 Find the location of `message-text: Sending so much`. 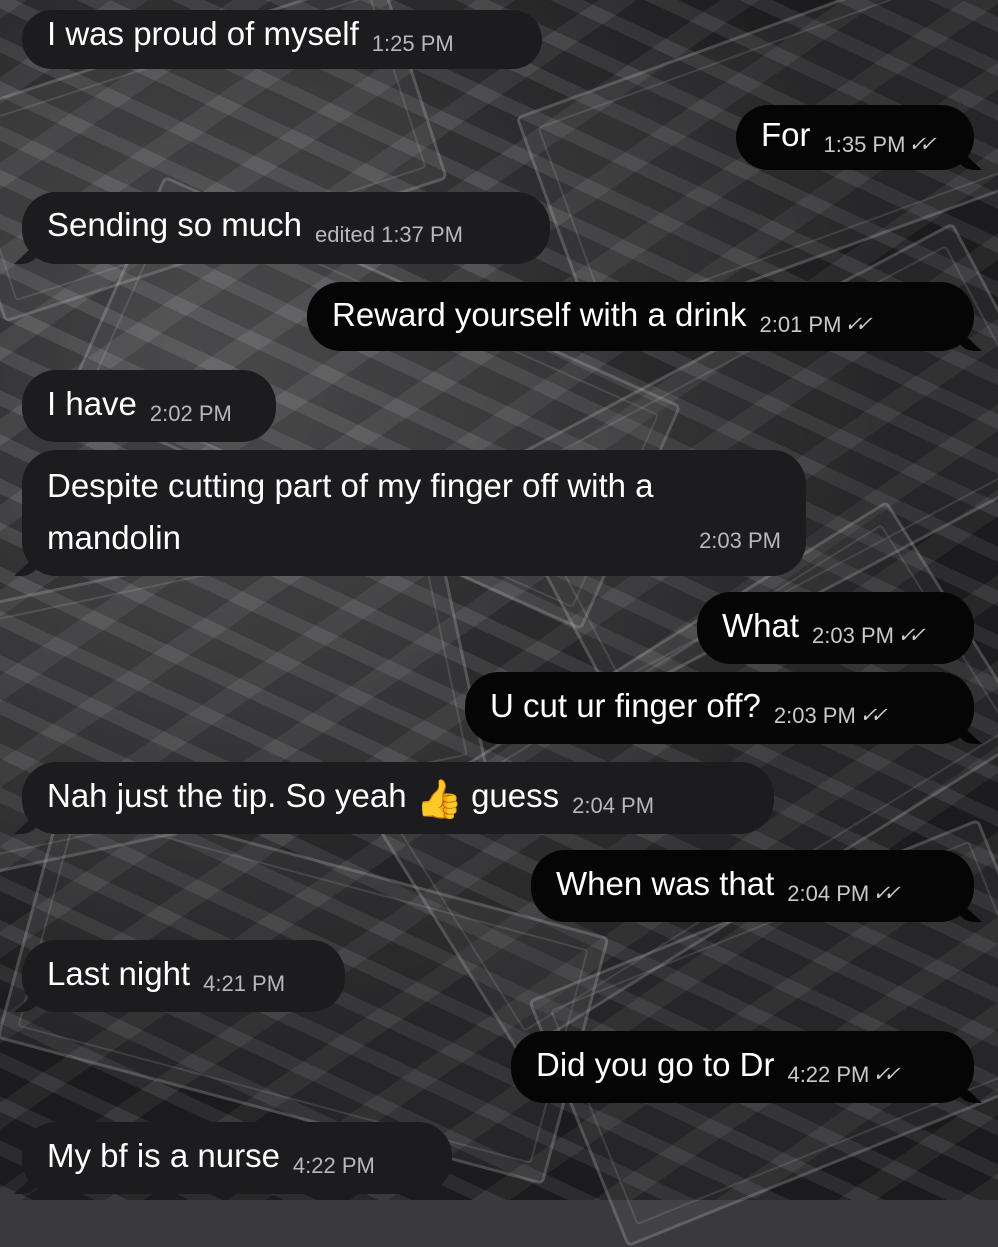

message-text: Sending so much is located at coordinates (174, 224).